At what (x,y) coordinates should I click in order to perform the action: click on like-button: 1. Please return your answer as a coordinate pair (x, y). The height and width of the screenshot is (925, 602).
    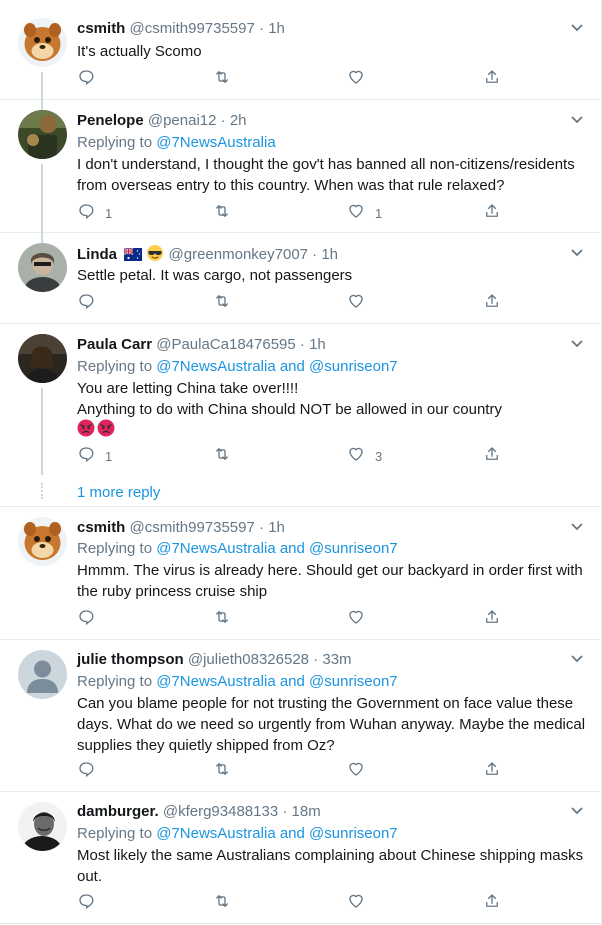
    Looking at the image, I should click on (364, 213).